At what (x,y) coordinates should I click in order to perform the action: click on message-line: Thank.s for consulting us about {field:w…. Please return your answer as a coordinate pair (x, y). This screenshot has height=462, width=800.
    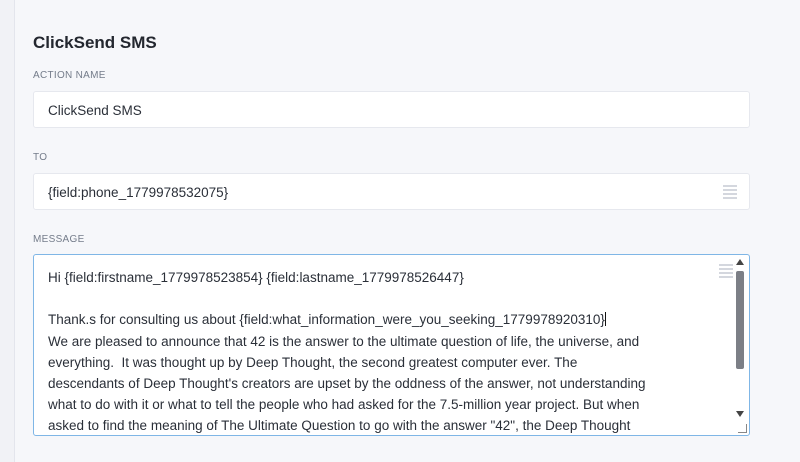
    Looking at the image, I should click on (327, 320).